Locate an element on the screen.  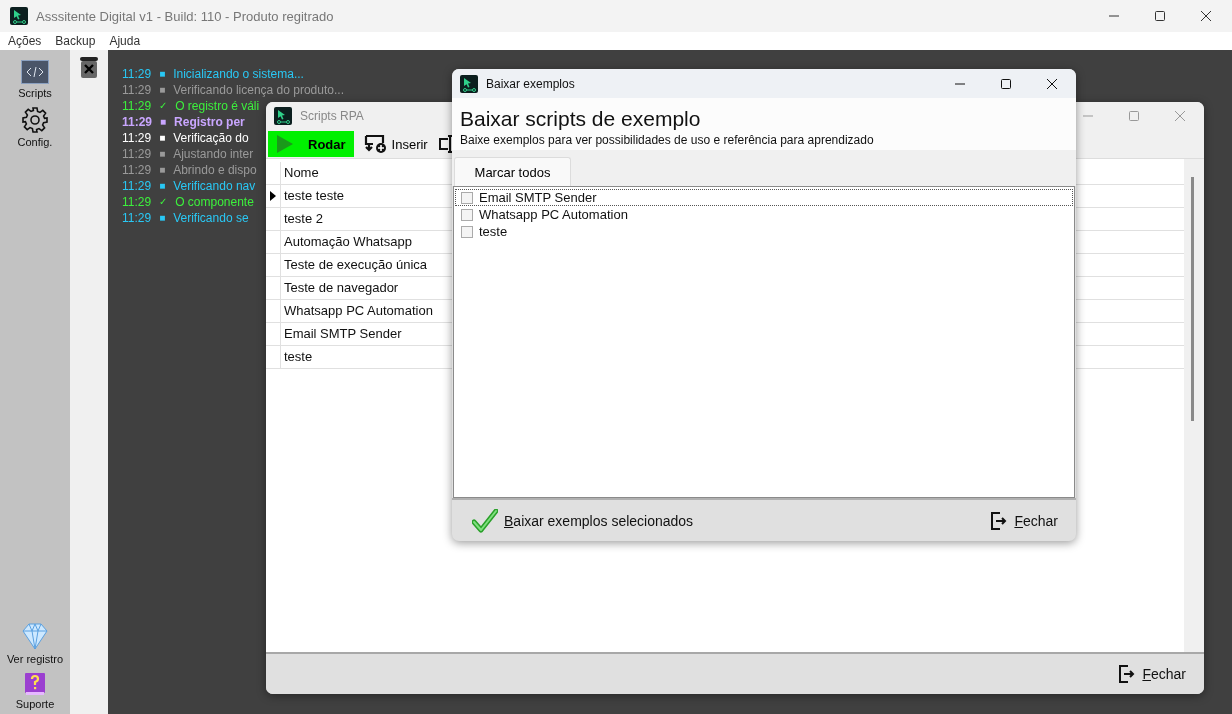
gear-icon is located at coordinates (35, 120).